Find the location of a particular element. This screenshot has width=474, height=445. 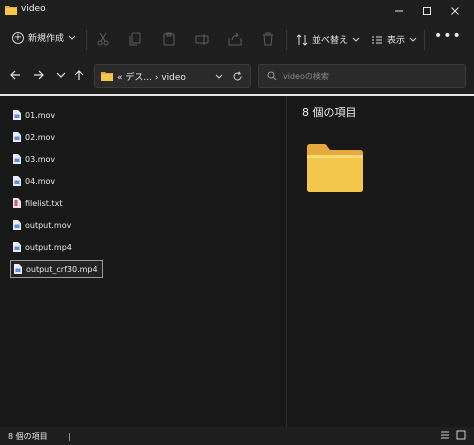

minimize-button is located at coordinates (399, 11).